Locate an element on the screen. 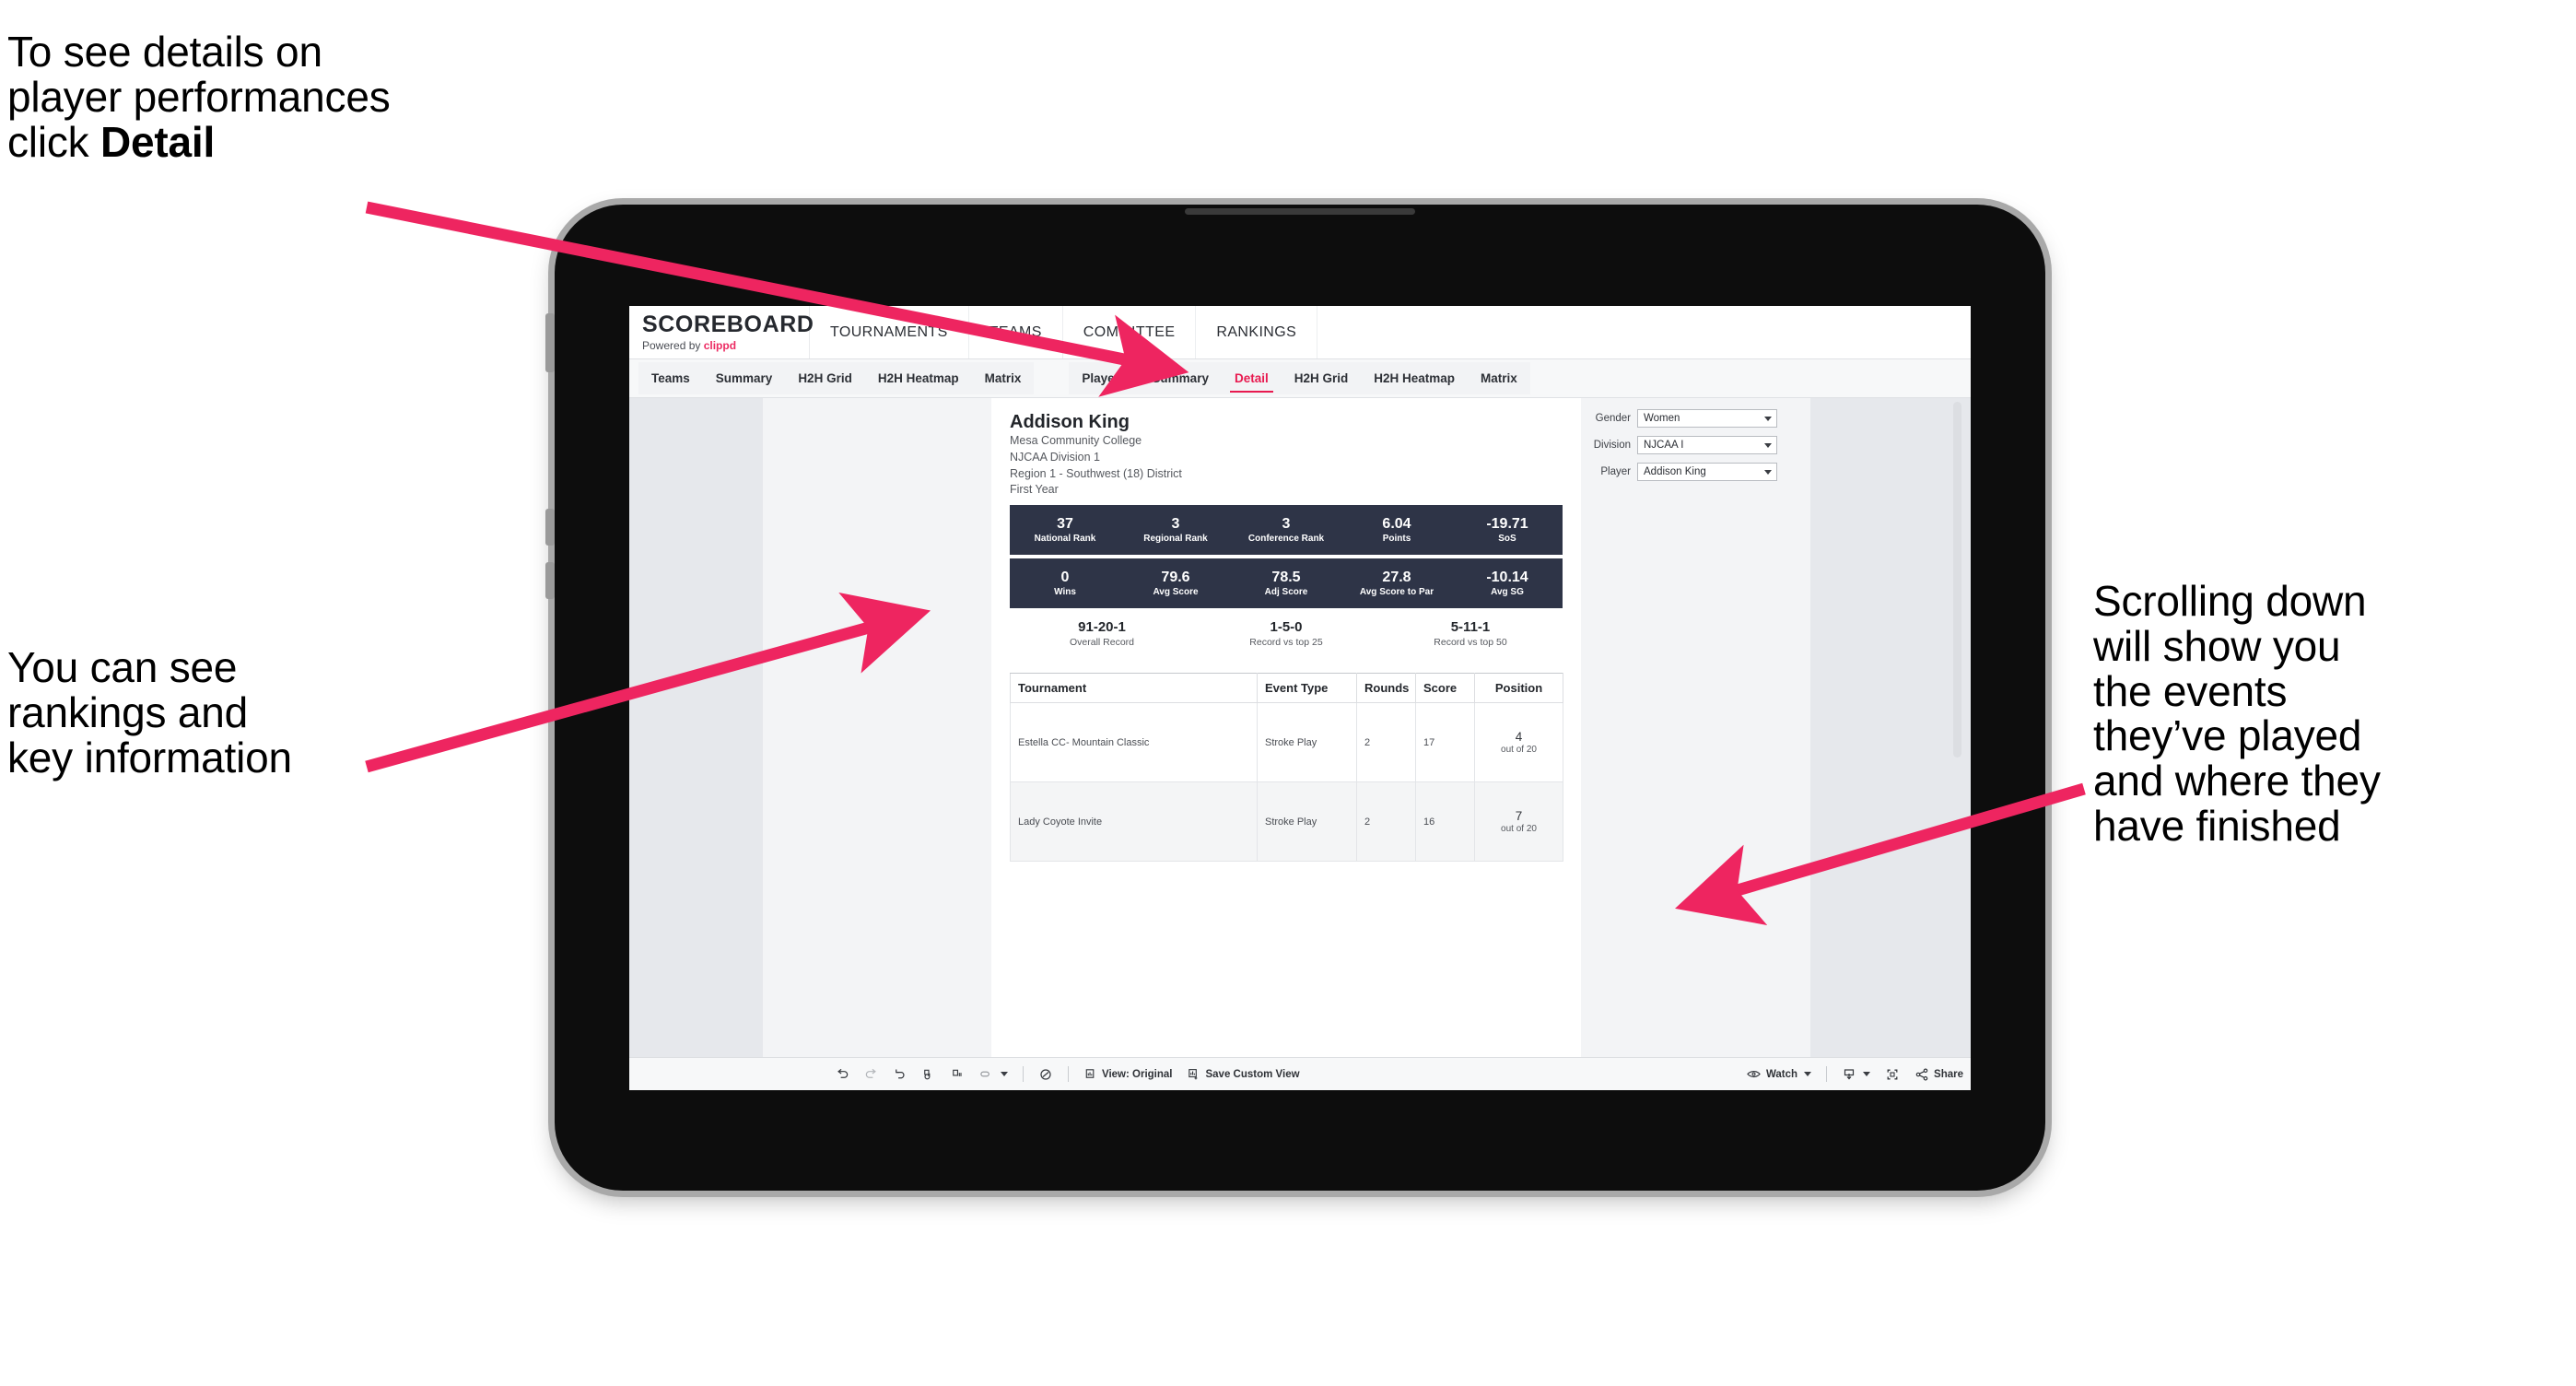 This screenshot has height=1386, width=2576. kpi-adj-score-label: Adj Score is located at coordinates (1286, 591).